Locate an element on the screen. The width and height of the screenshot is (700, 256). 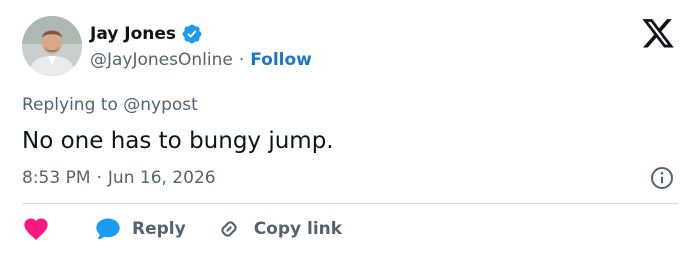
author-handle-row: @JayJonesOnline · Follow is located at coordinates (201, 60).